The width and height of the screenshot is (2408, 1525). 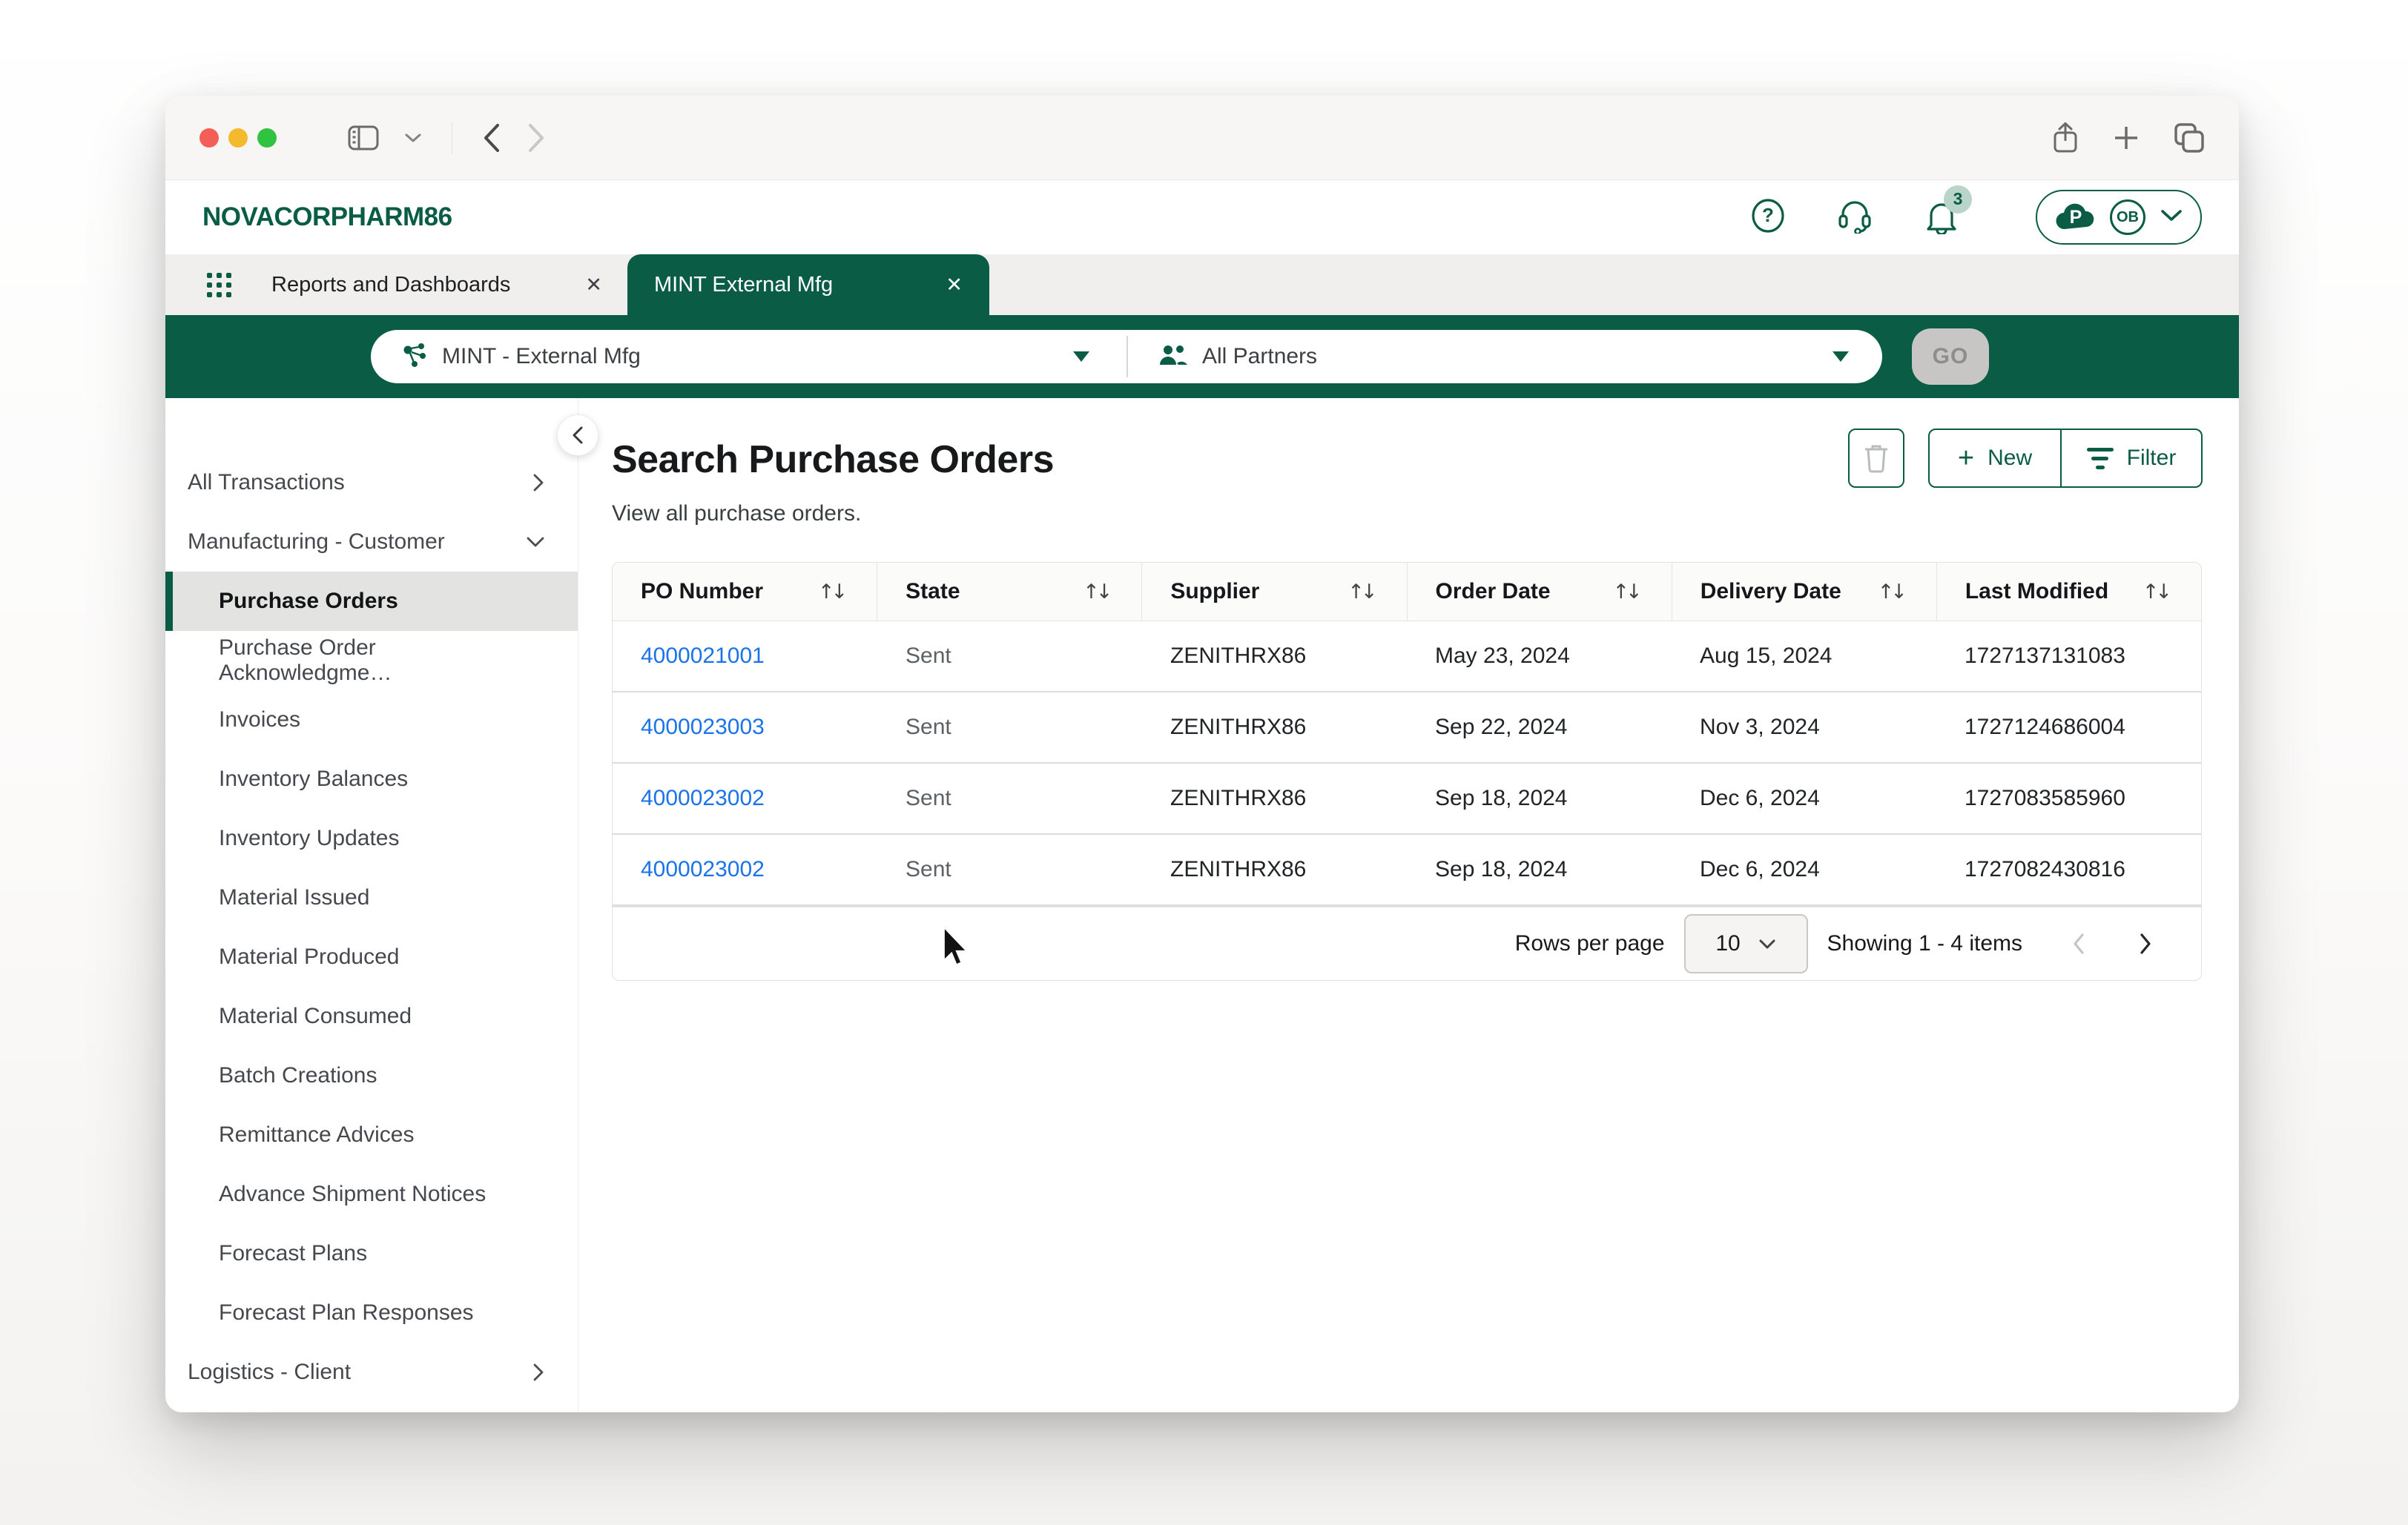 What do you see at coordinates (372, 601) in the screenshot?
I see `sidebar-item-purchase-orders: Purchase Orders` at bounding box center [372, 601].